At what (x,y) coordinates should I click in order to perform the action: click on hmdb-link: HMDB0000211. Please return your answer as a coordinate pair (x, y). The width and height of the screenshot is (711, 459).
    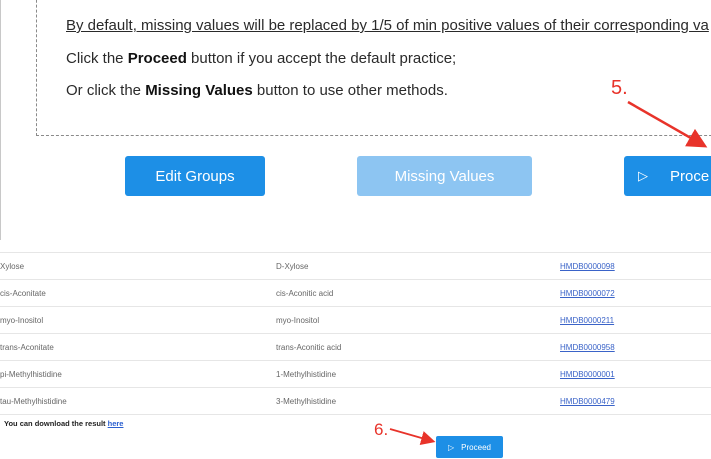
    Looking at the image, I should click on (635, 320).